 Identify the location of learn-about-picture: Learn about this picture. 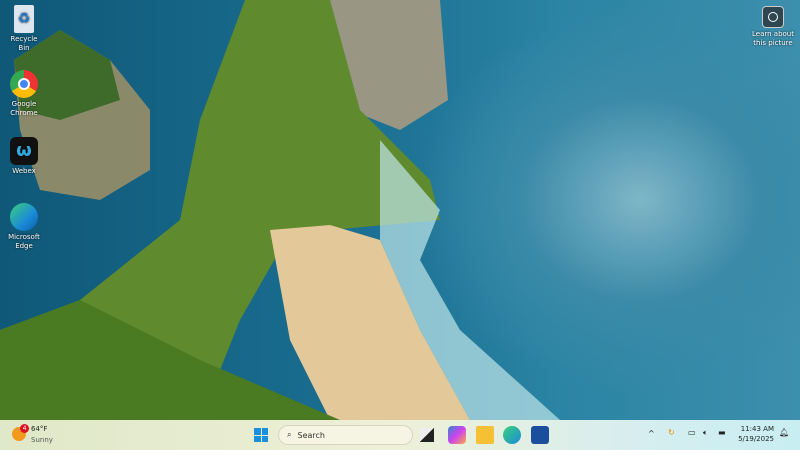
(773, 27).